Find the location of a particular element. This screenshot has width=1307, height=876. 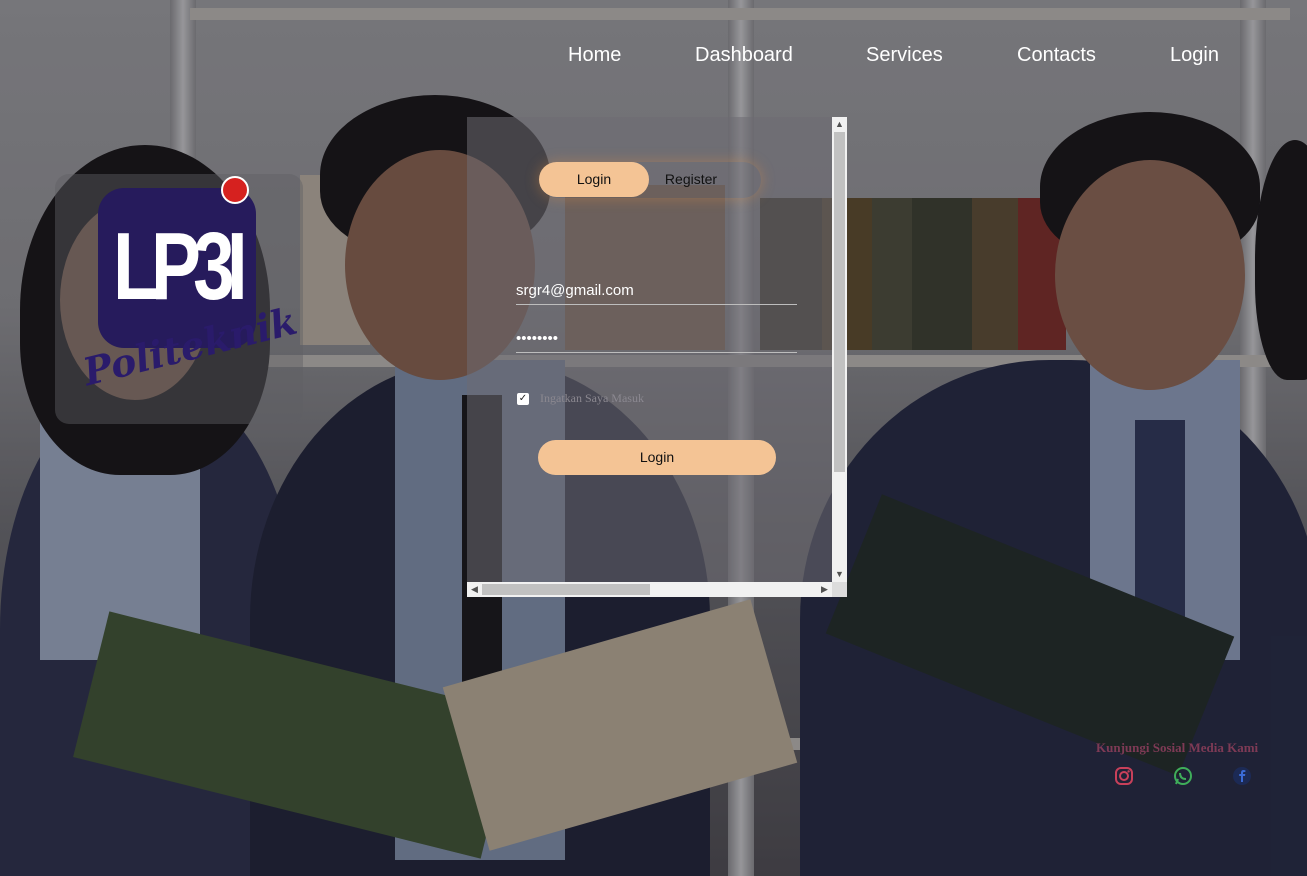

scroll-right-icon: ▶ is located at coordinates (824, 589).